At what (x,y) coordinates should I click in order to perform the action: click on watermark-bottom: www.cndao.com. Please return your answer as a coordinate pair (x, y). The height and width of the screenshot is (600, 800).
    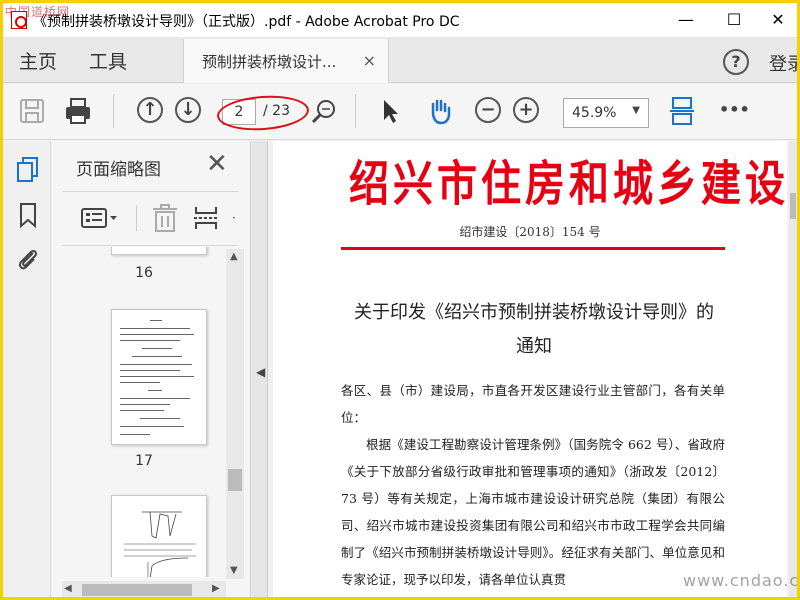
    Looking at the image, I should click on (741, 580).